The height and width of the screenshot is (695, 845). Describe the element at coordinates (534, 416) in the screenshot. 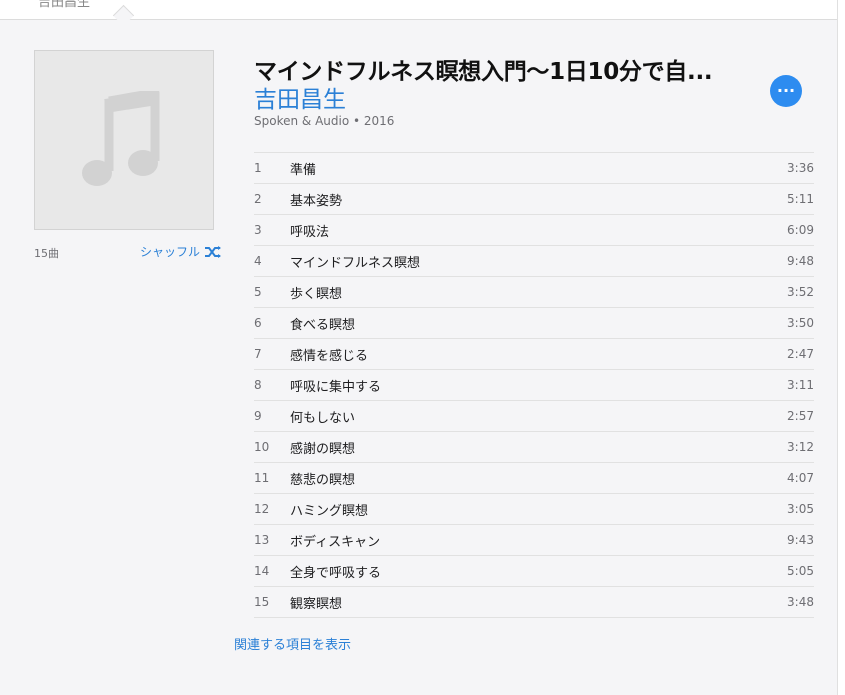

I see `track-row: 9 何もしない 2:57` at that location.